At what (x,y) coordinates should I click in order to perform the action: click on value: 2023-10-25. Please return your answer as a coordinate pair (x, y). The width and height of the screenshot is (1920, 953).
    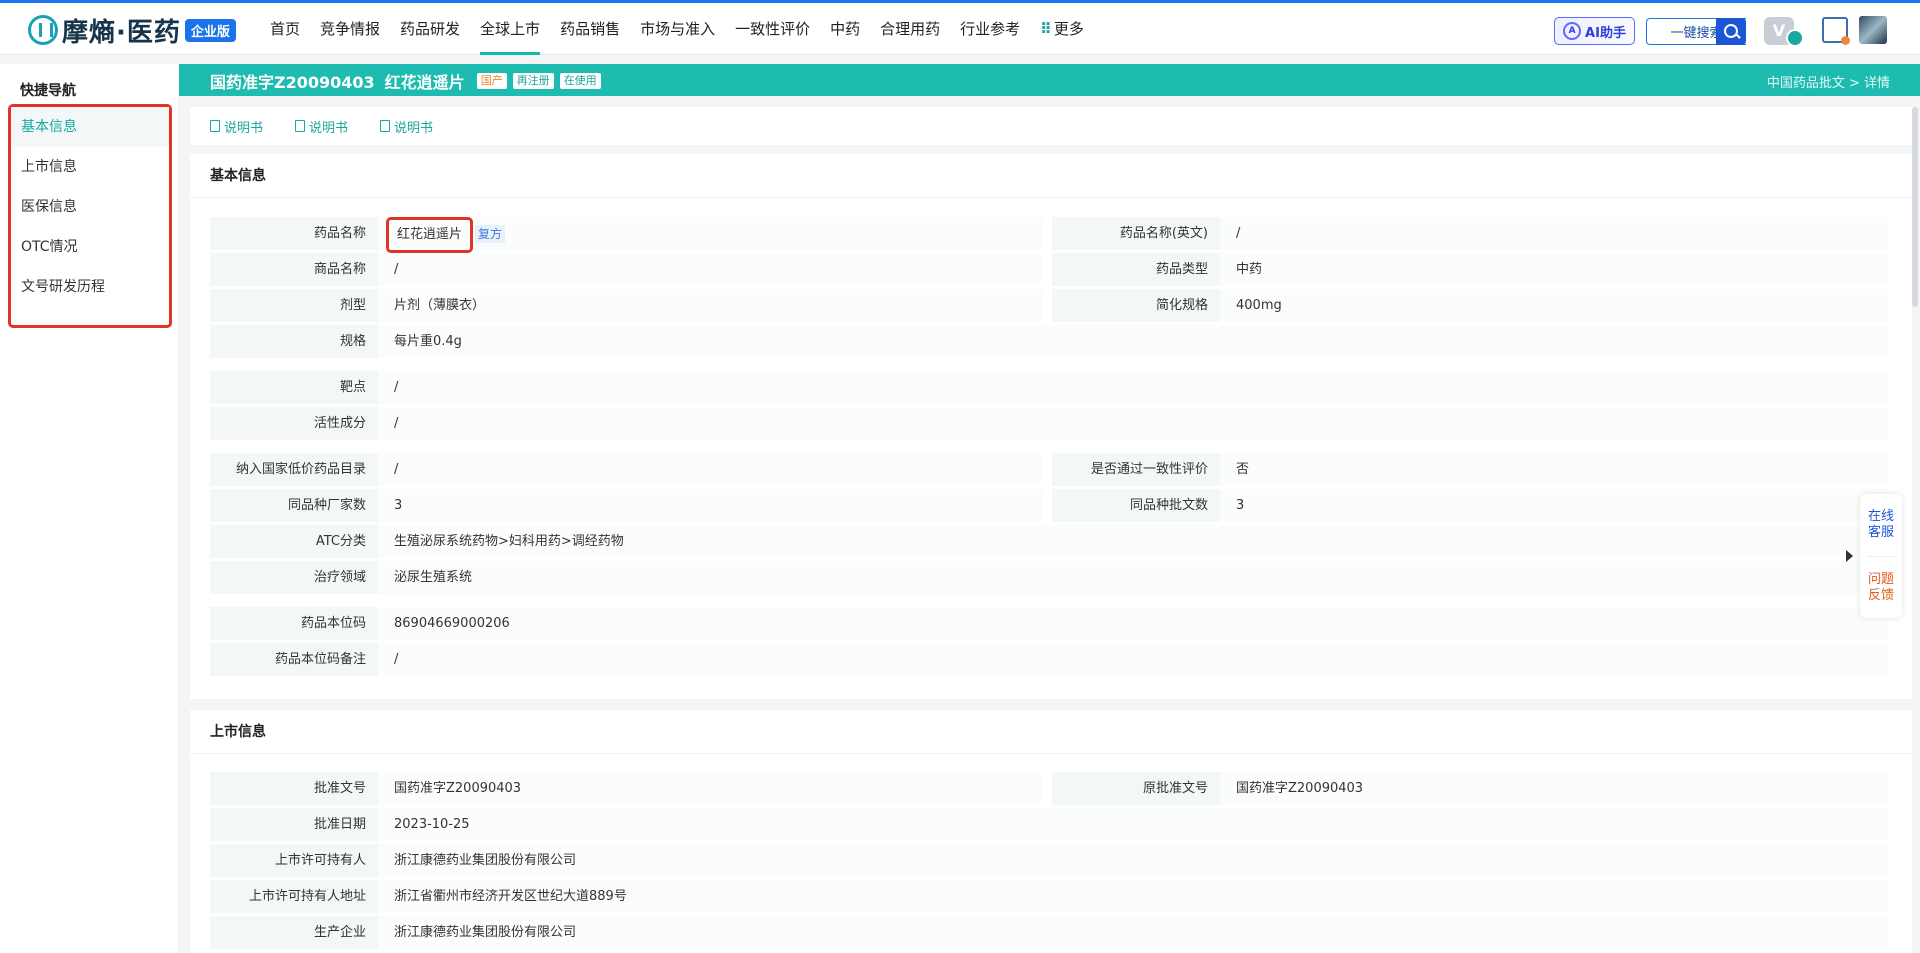
    Looking at the image, I should click on (1133, 824).